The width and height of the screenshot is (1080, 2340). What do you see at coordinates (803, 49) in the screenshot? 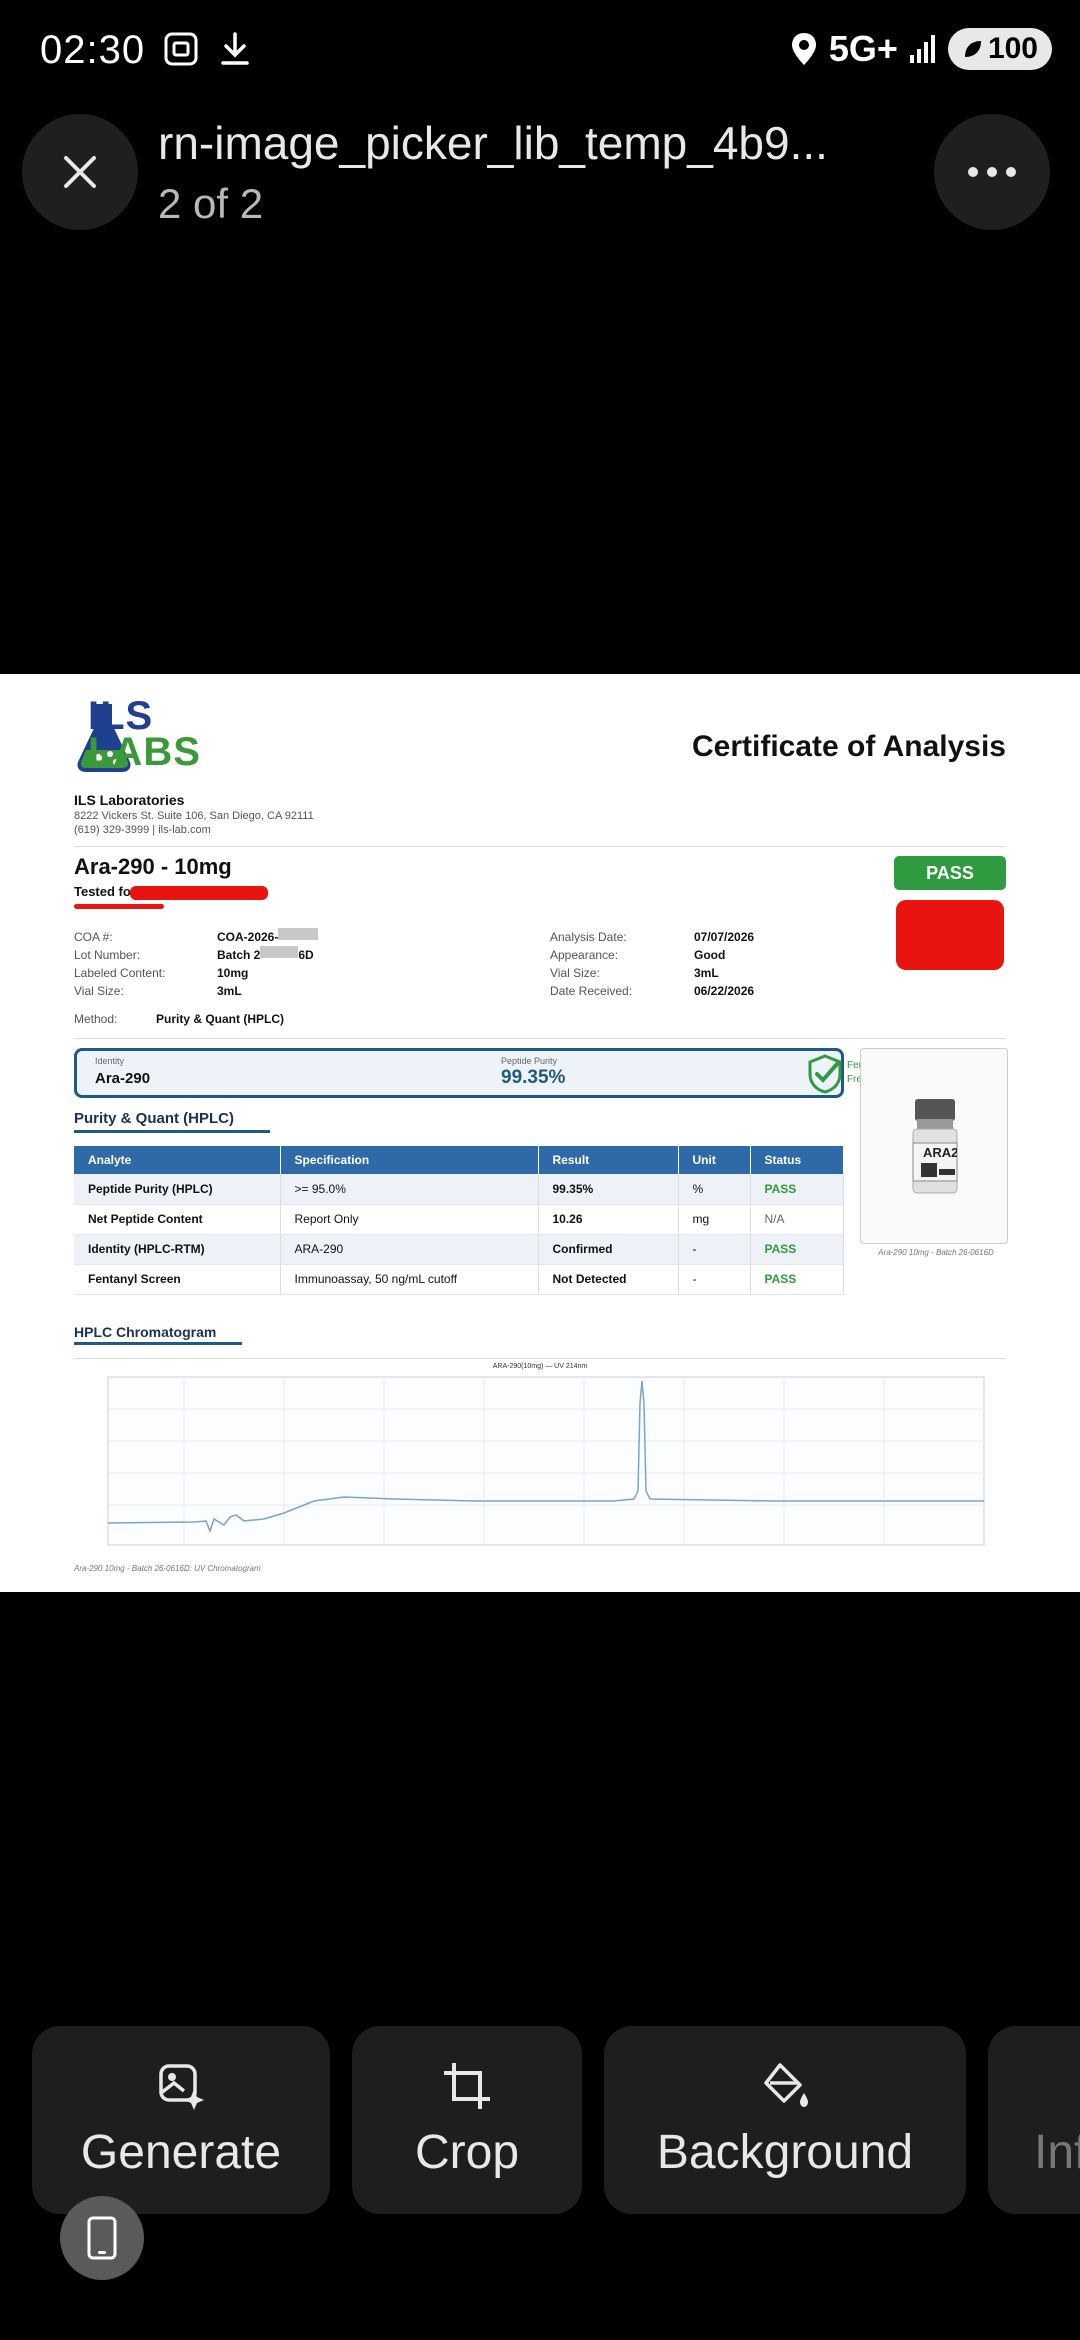
I see `location-icon` at bounding box center [803, 49].